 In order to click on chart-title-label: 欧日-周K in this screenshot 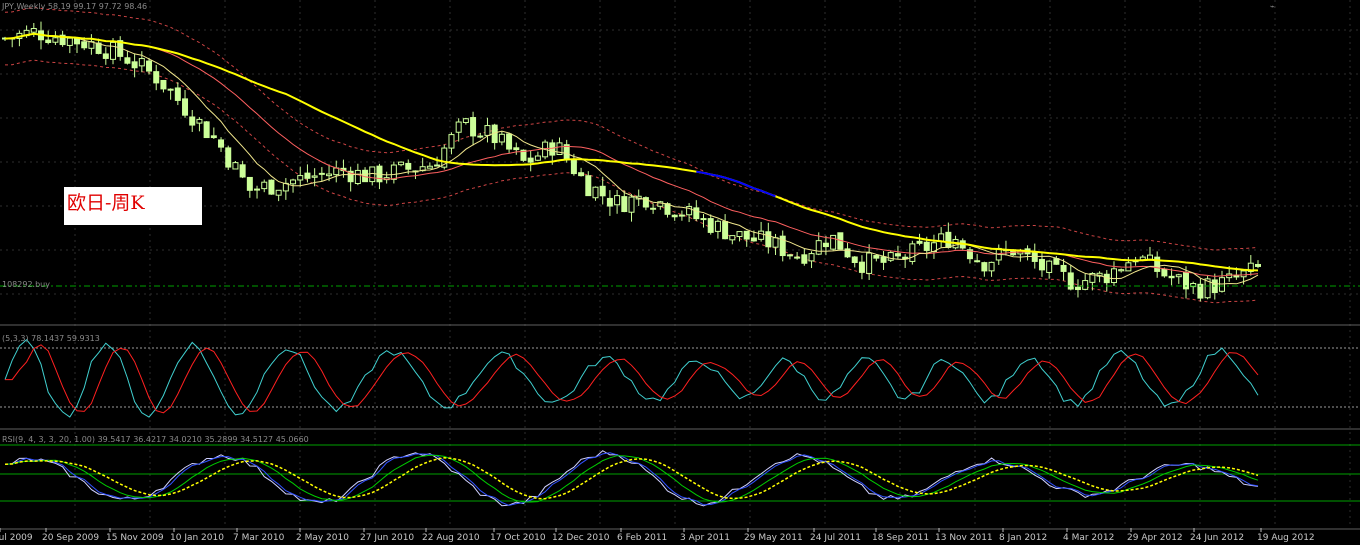, I will do `click(133, 206)`.